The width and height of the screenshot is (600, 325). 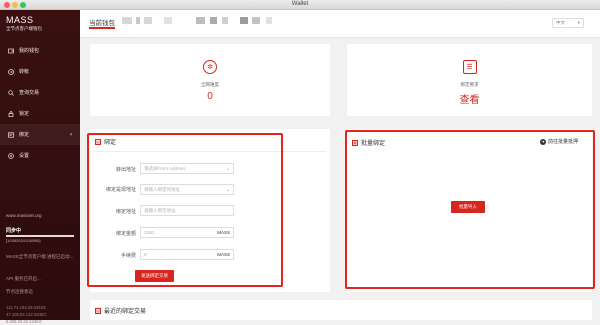 What do you see at coordinates (24, 215) in the screenshot?
I see `website-link: www.massnet.org` at bounding box center [24, 215].